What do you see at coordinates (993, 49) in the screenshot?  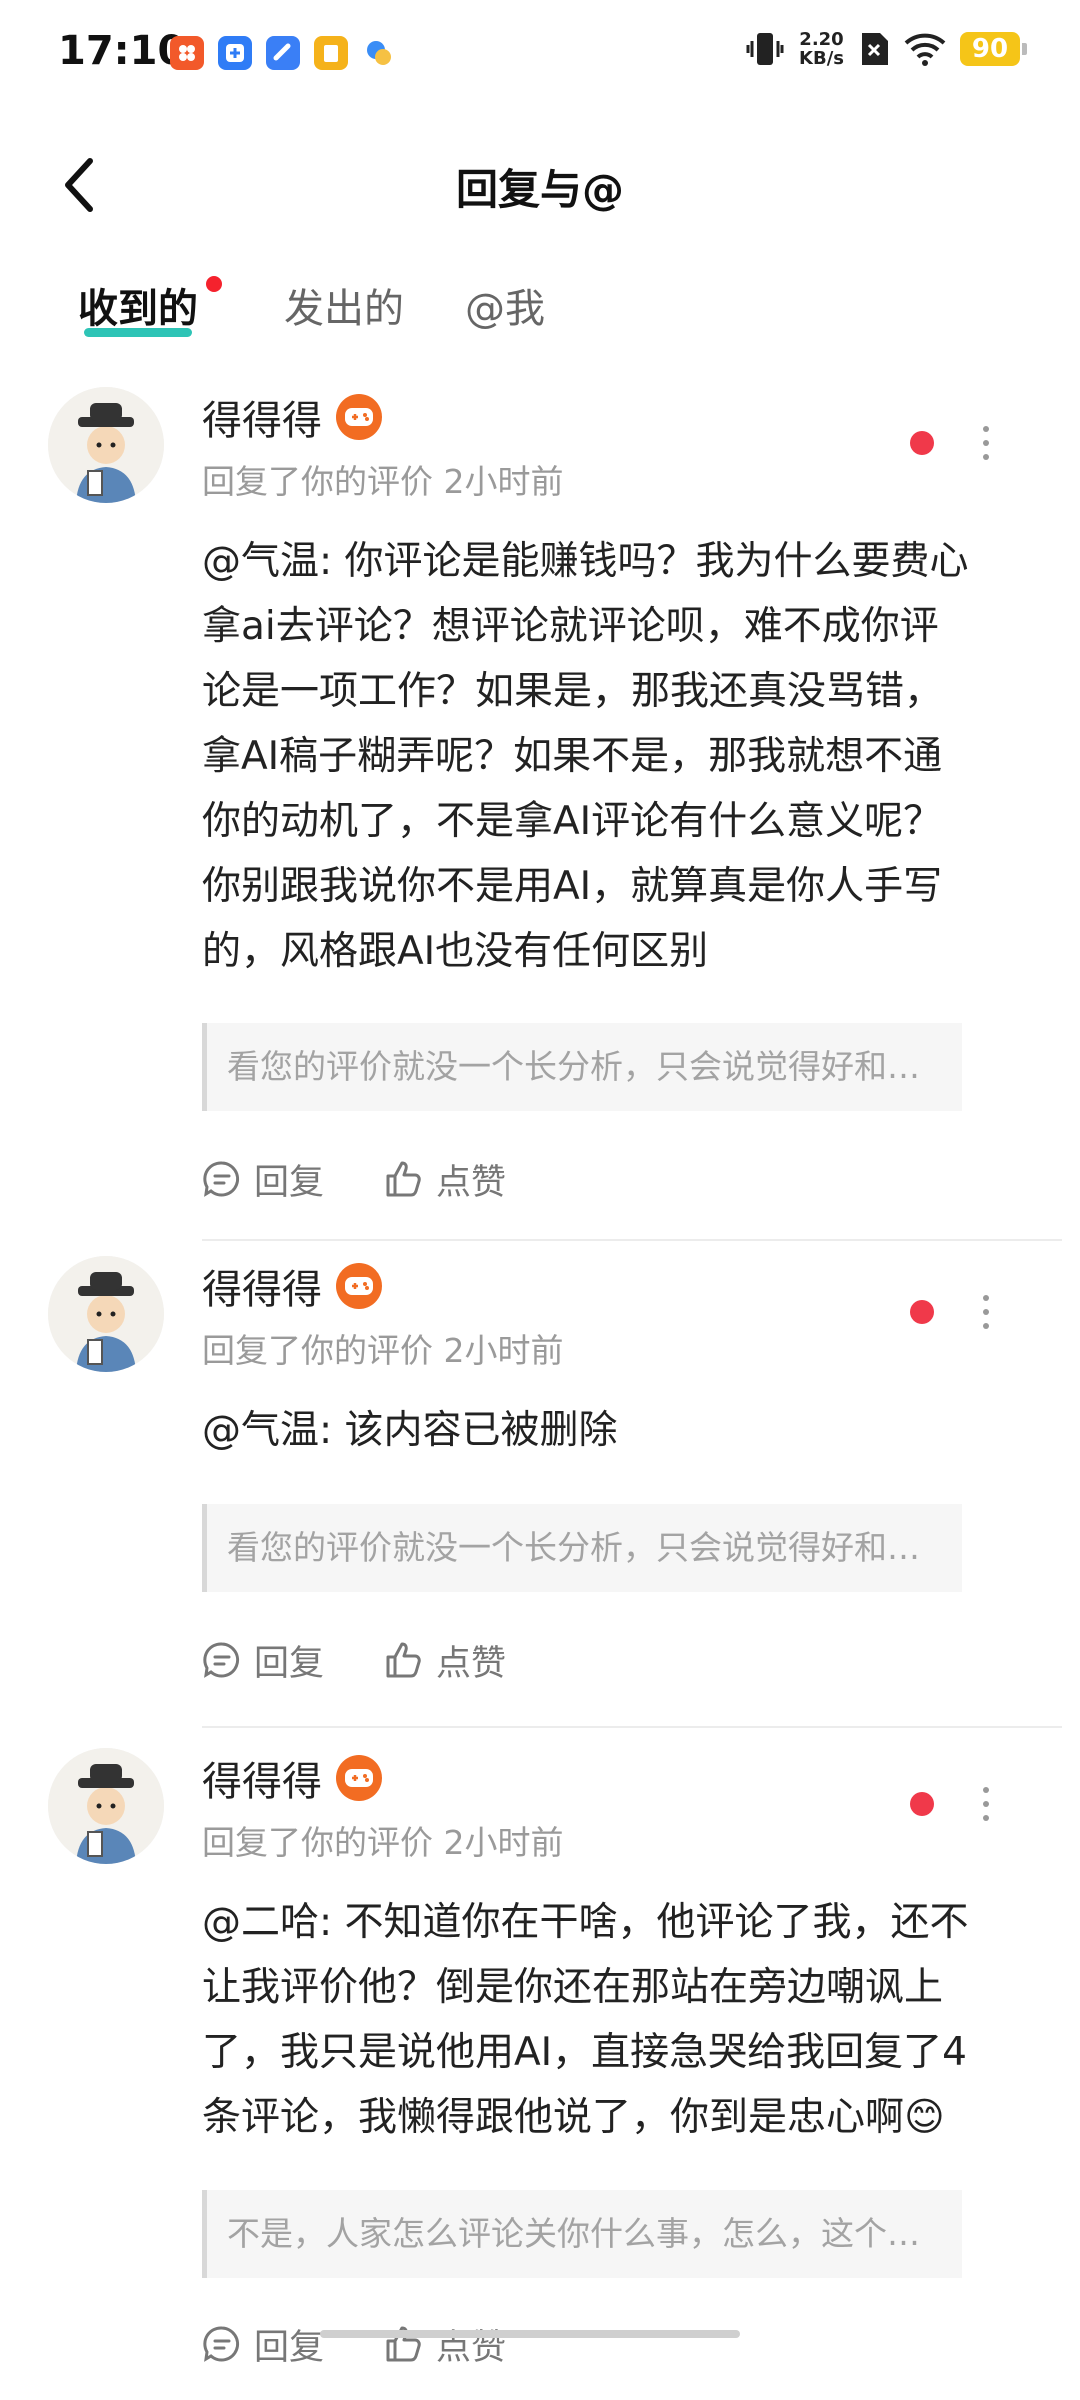 I see `battery-indicator: 90` at bounding box center [993, 49].